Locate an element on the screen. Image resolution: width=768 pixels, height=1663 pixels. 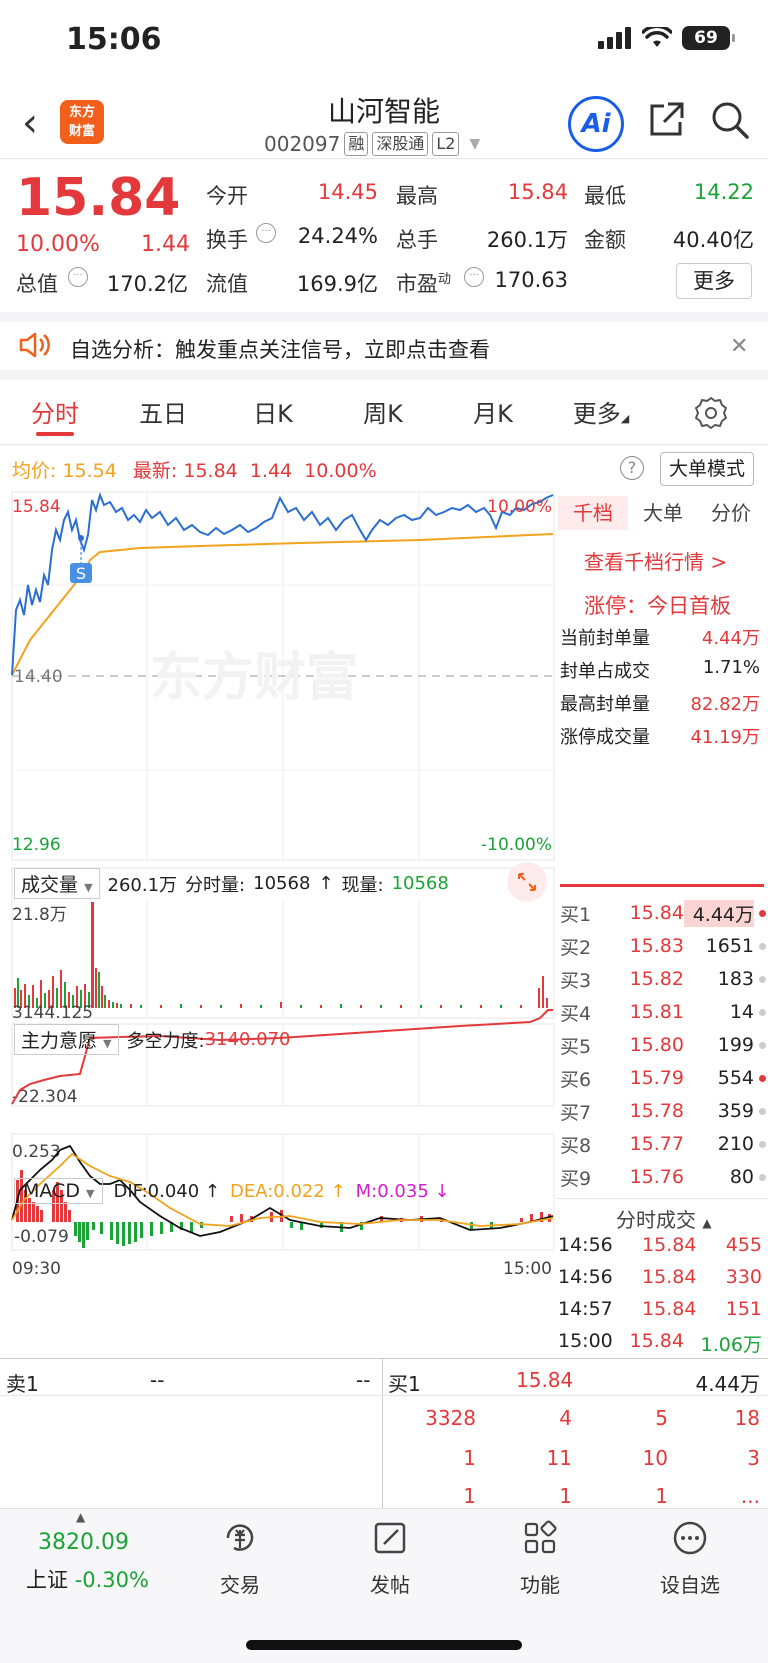
amount-label: 金额 is located at coordinates (605, 240).